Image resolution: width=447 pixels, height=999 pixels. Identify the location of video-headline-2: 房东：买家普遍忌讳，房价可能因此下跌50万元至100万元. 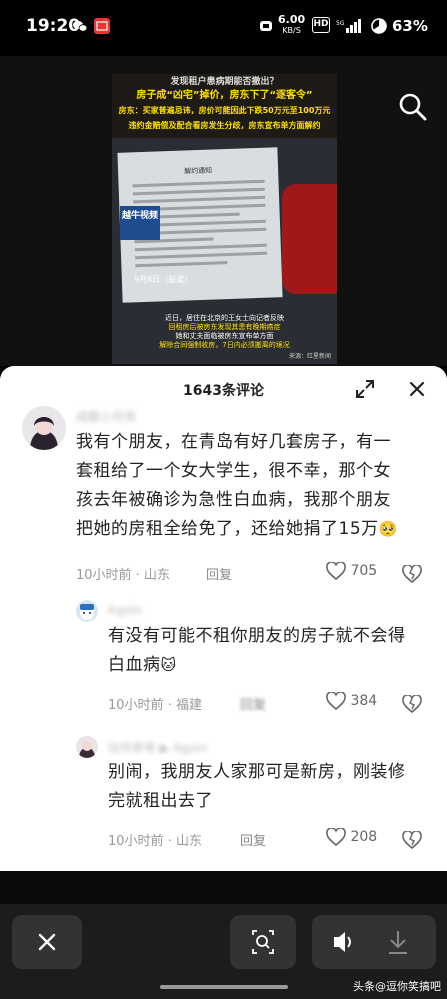
(224, 110).